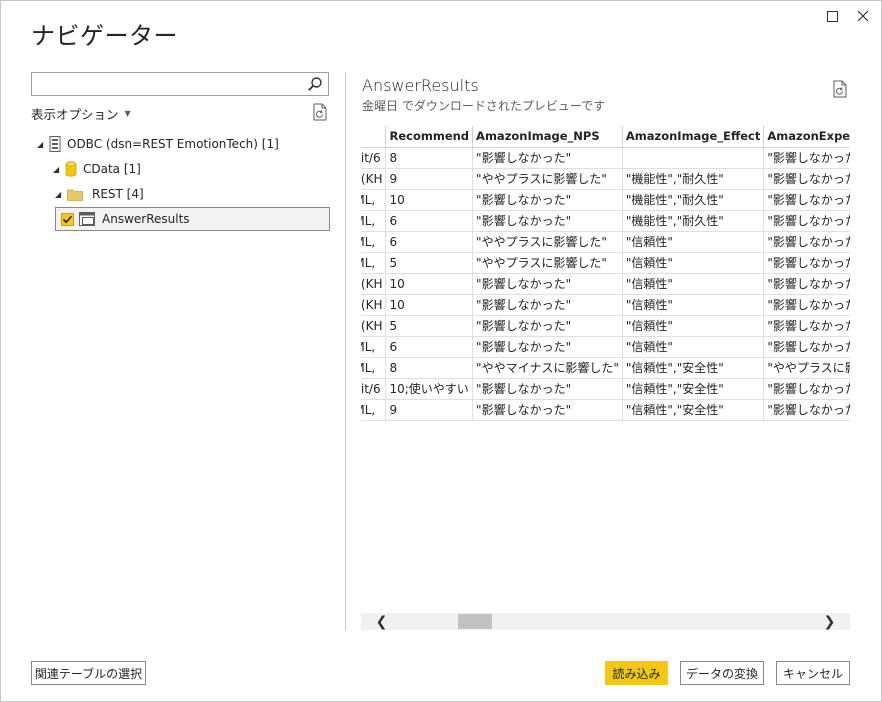  I want to click on tree-label-answer-results: AnswerResults, so click(146, 219).